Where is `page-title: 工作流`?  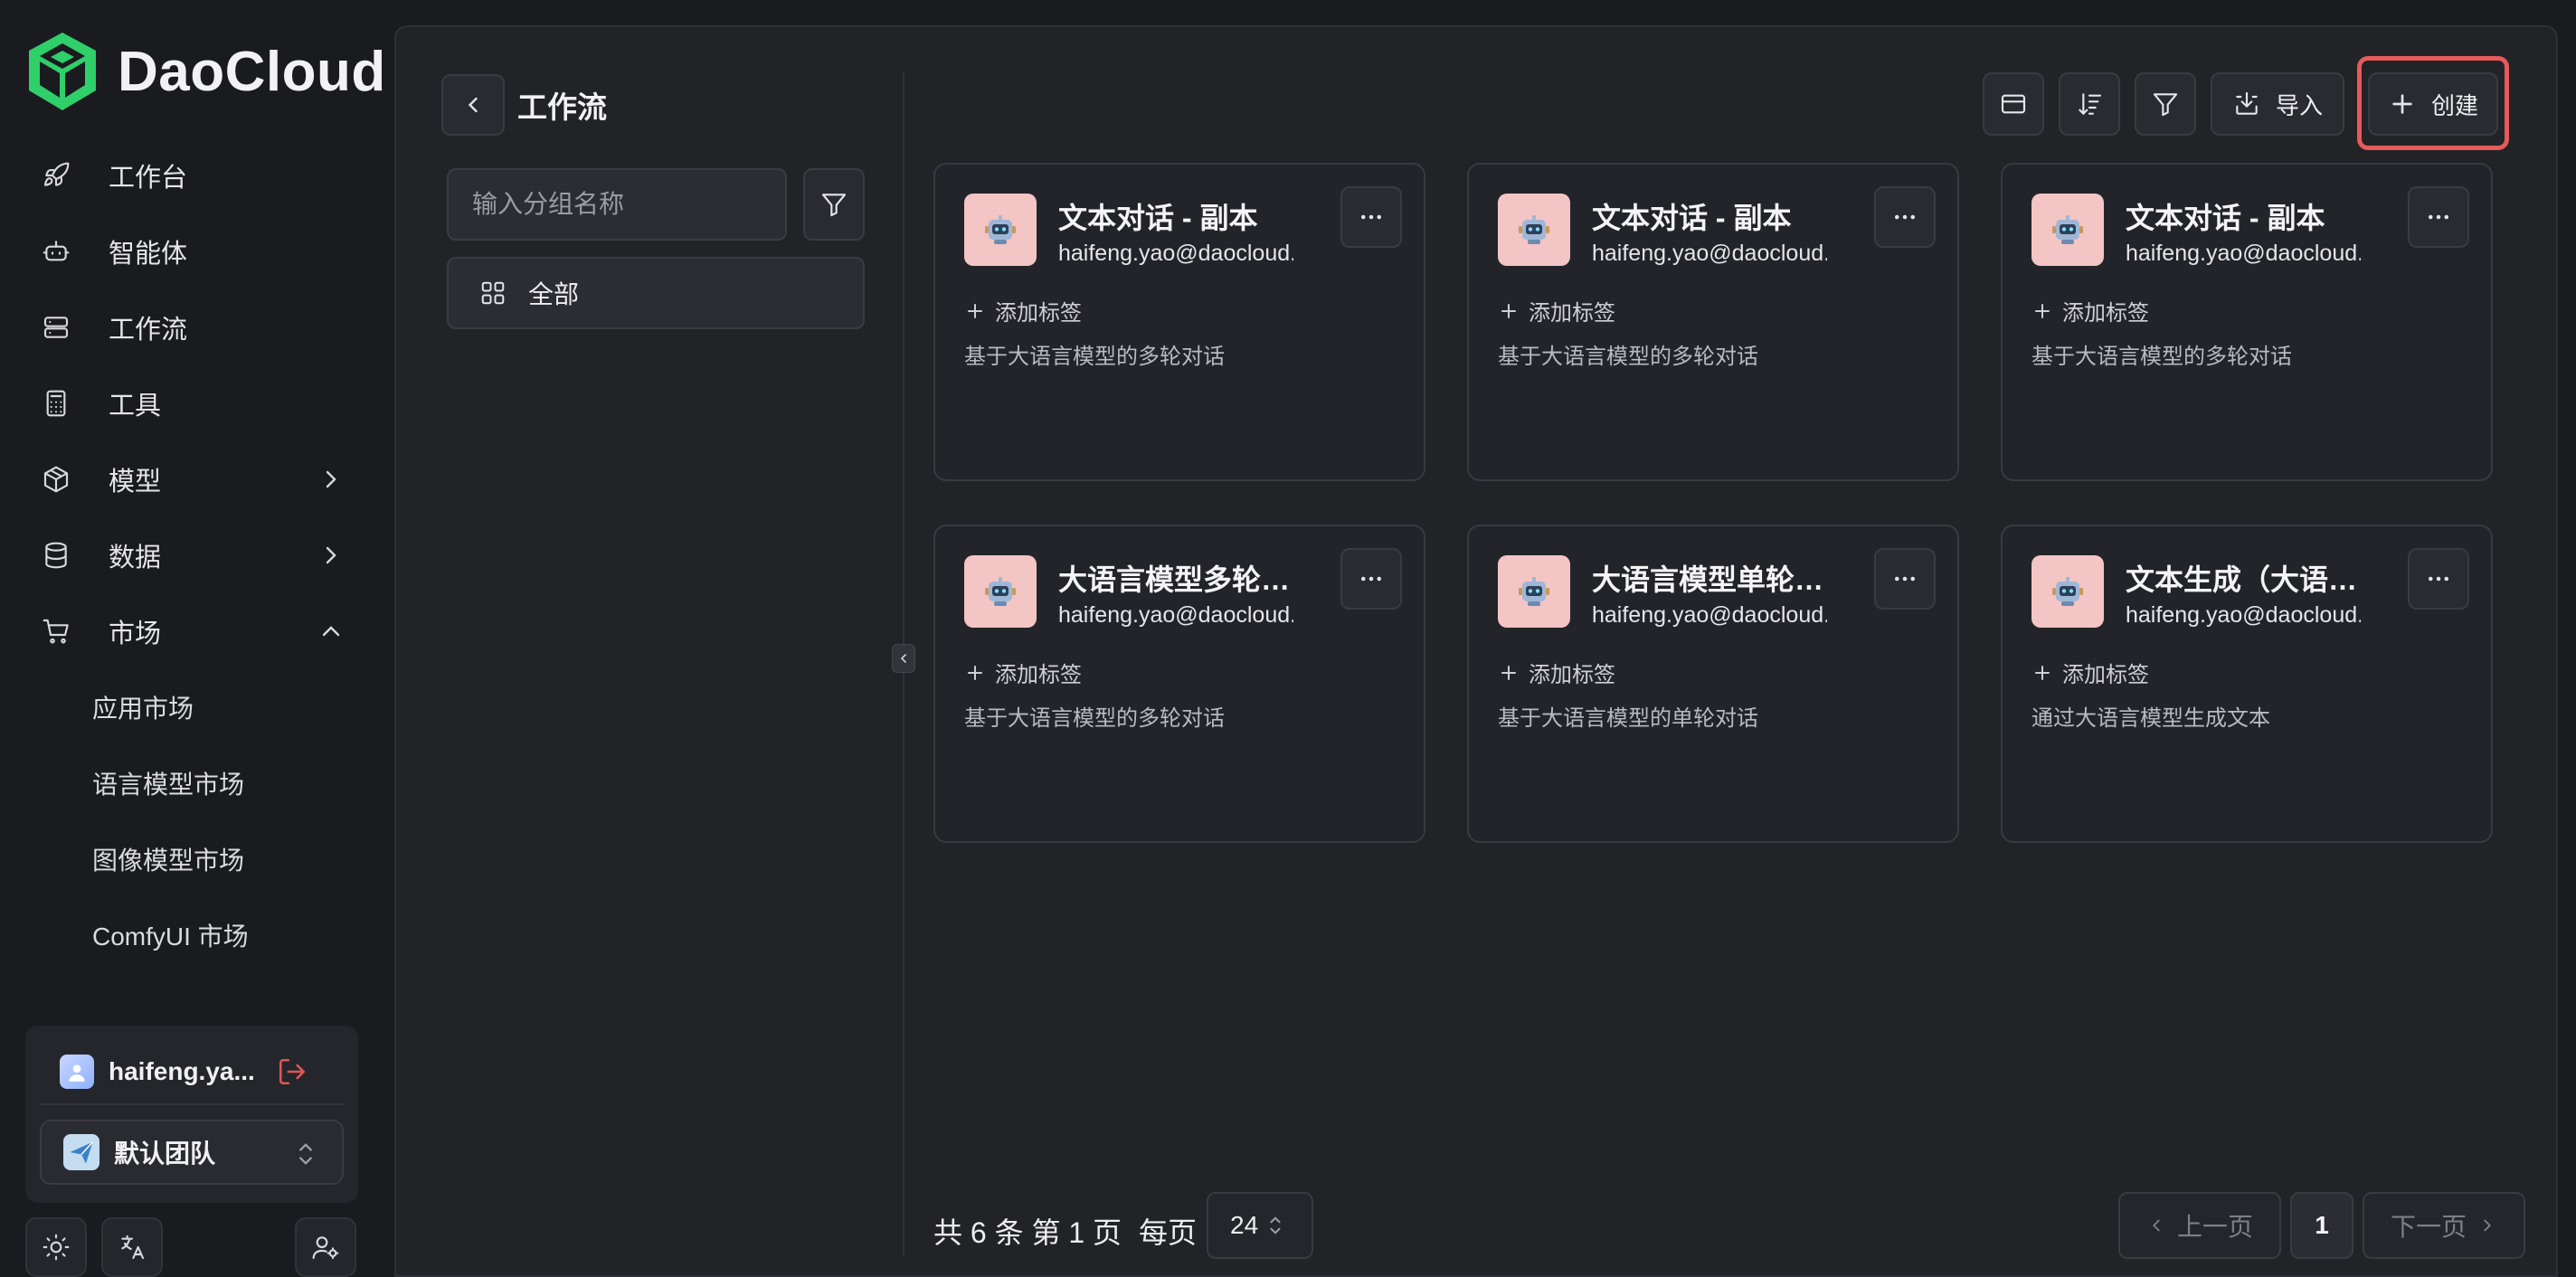
page-title: 工作流 is located at coordinates (562, 107).